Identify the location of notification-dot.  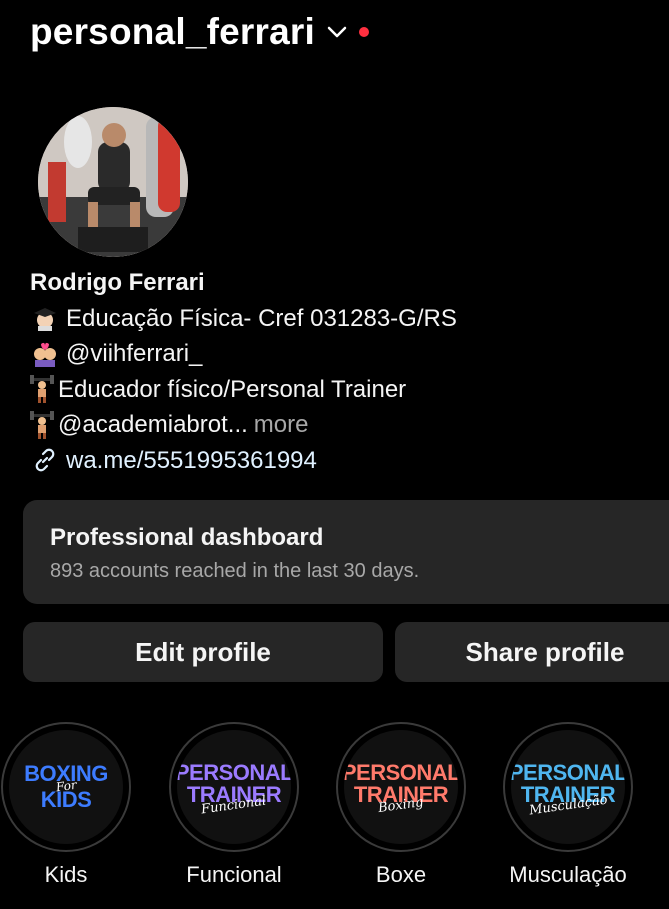
(363, 32).